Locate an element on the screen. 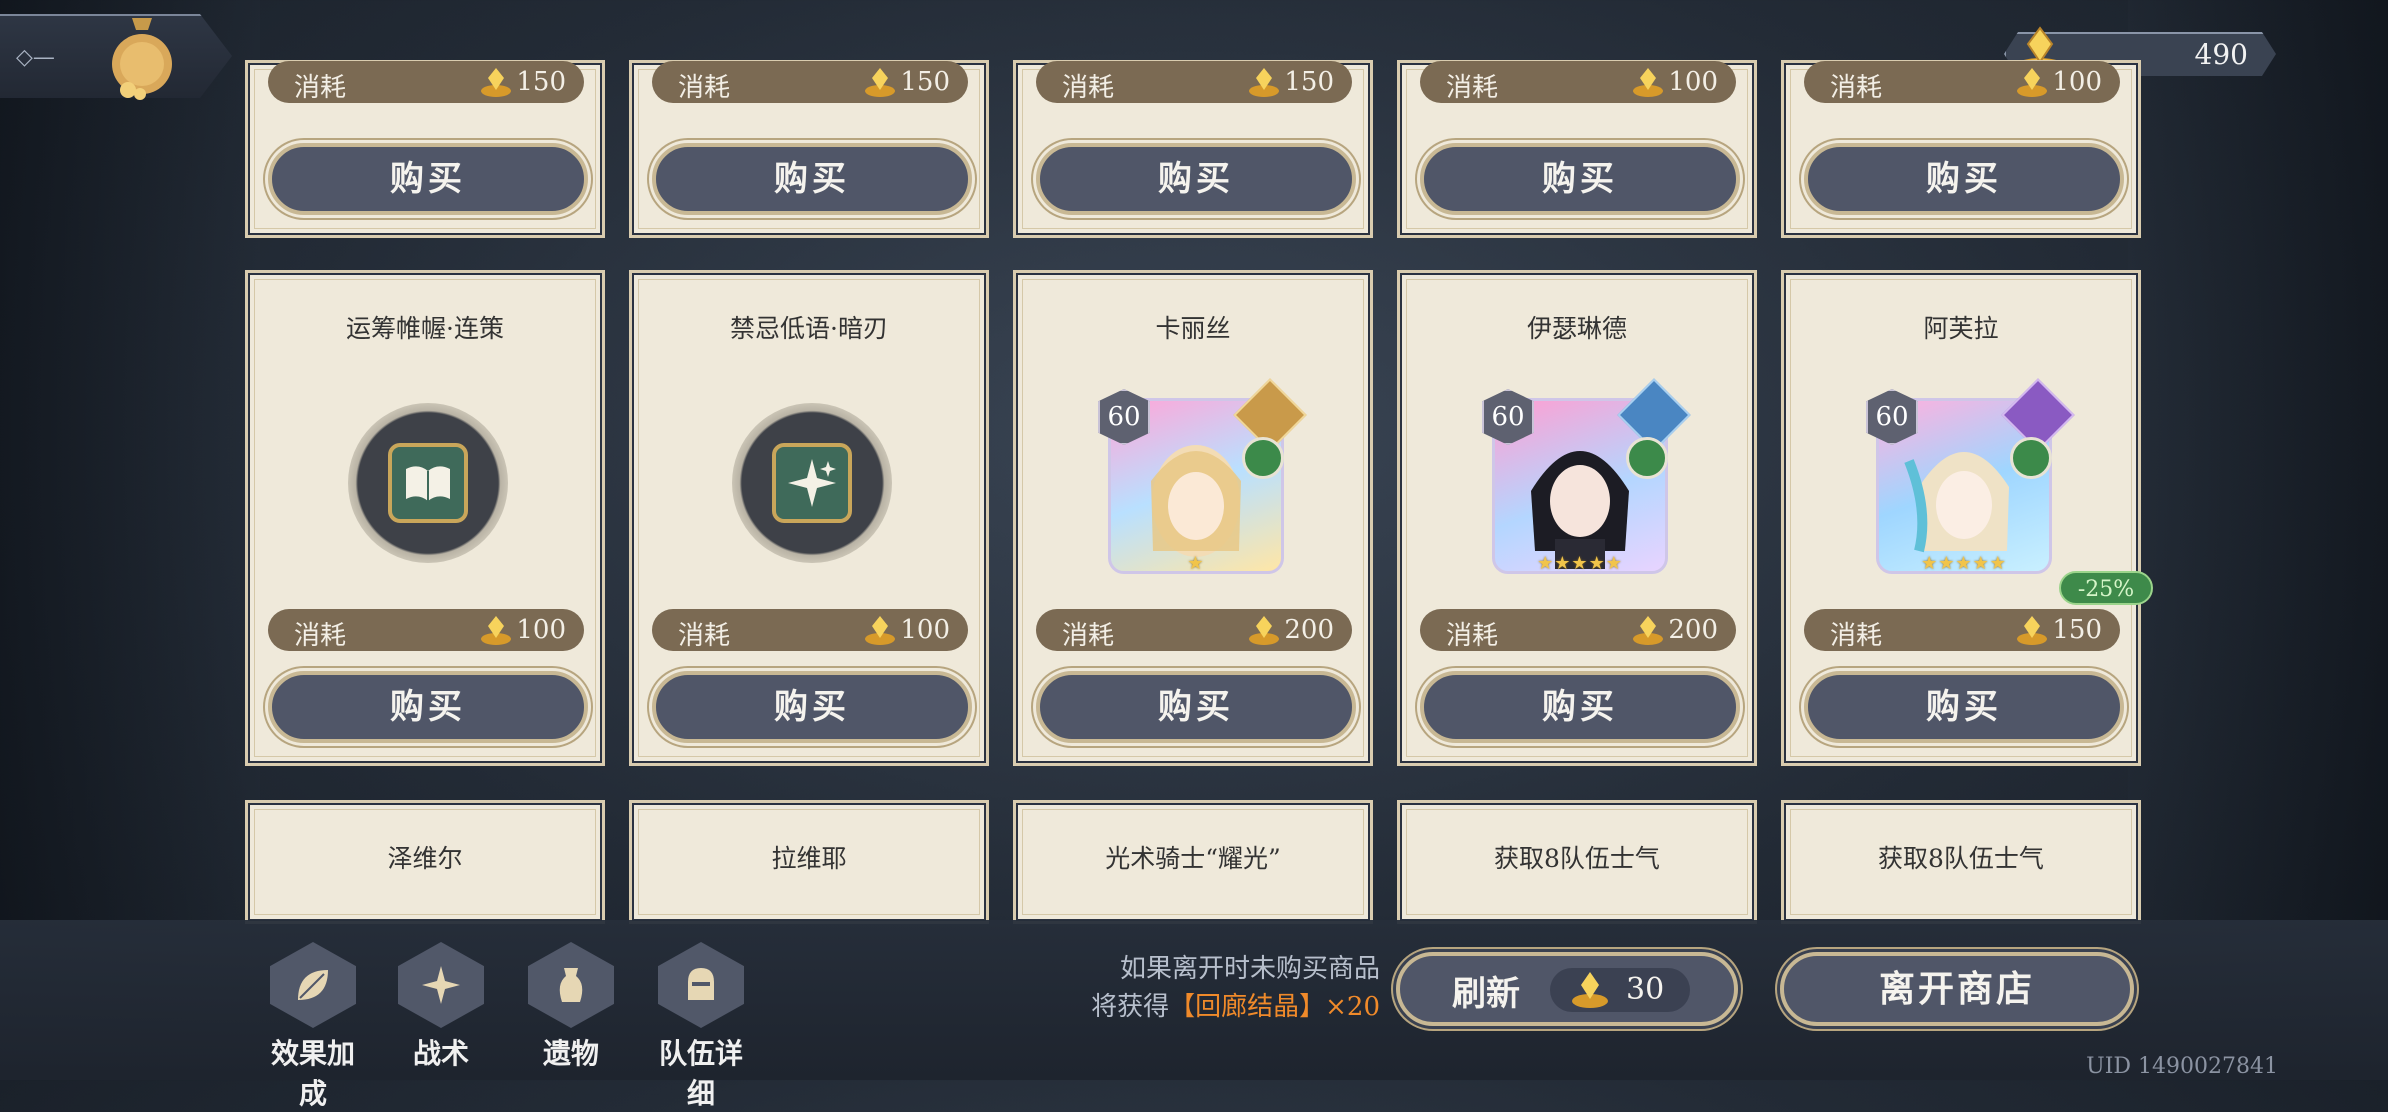 This screenshot has height=1112, width=2388. notice-highlight: 【回廊结晶】 is located at coordinates (1247, 1007).